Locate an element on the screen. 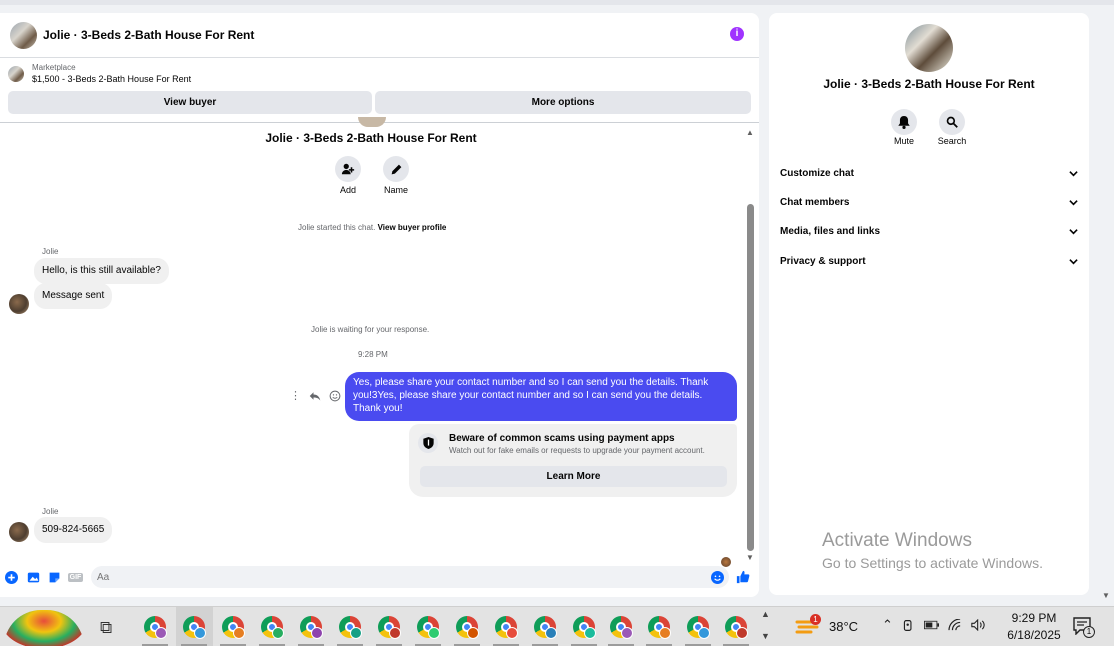 The height and width of the screenshot is (646, 1114). details-title: Jolie · 3-Beds 2-Bath House For Rent is located at coordinates (929, 84).